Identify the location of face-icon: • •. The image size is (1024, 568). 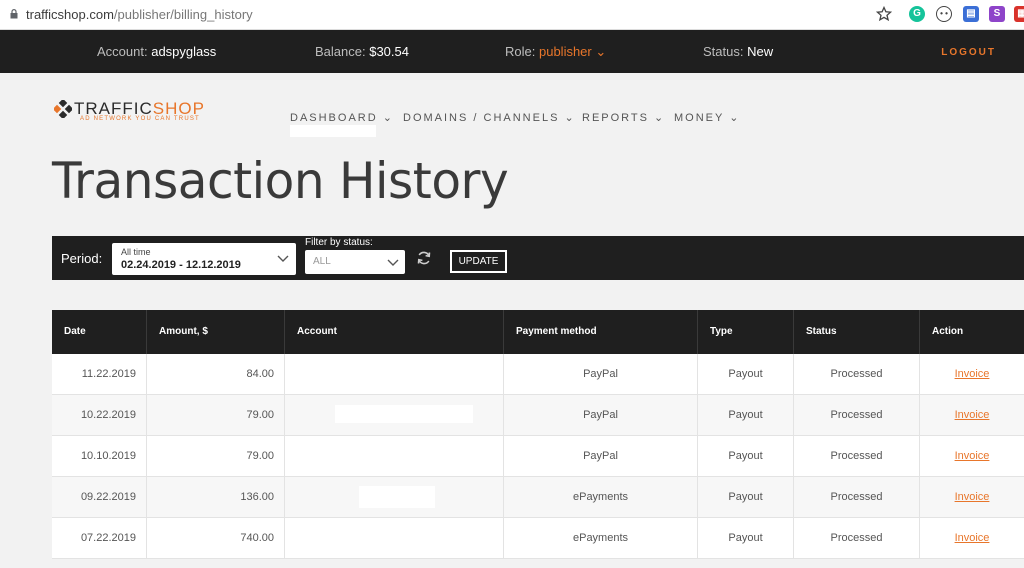
(944, 14).